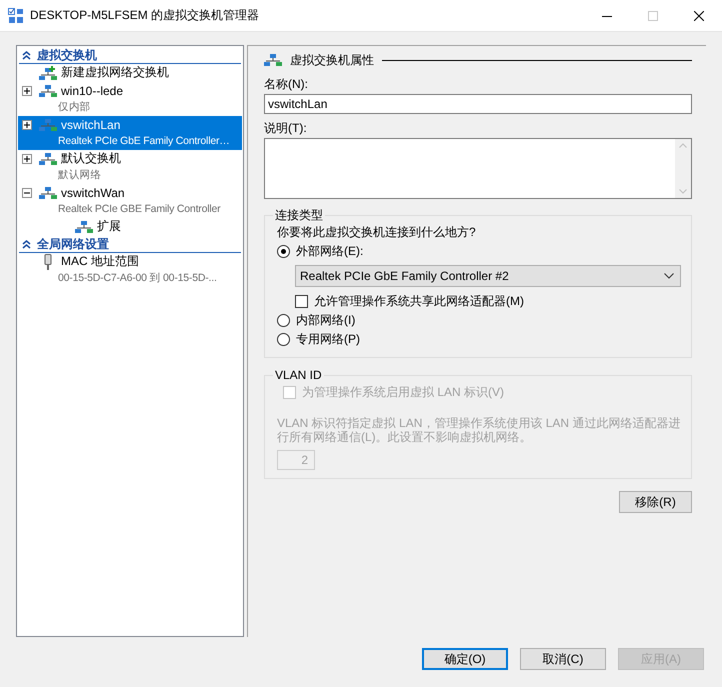 The height and width of the screenshot is (687, 722). Describe the element at coordinates (48, 73) in the screenshot. I see `add-network-icon` at that location.